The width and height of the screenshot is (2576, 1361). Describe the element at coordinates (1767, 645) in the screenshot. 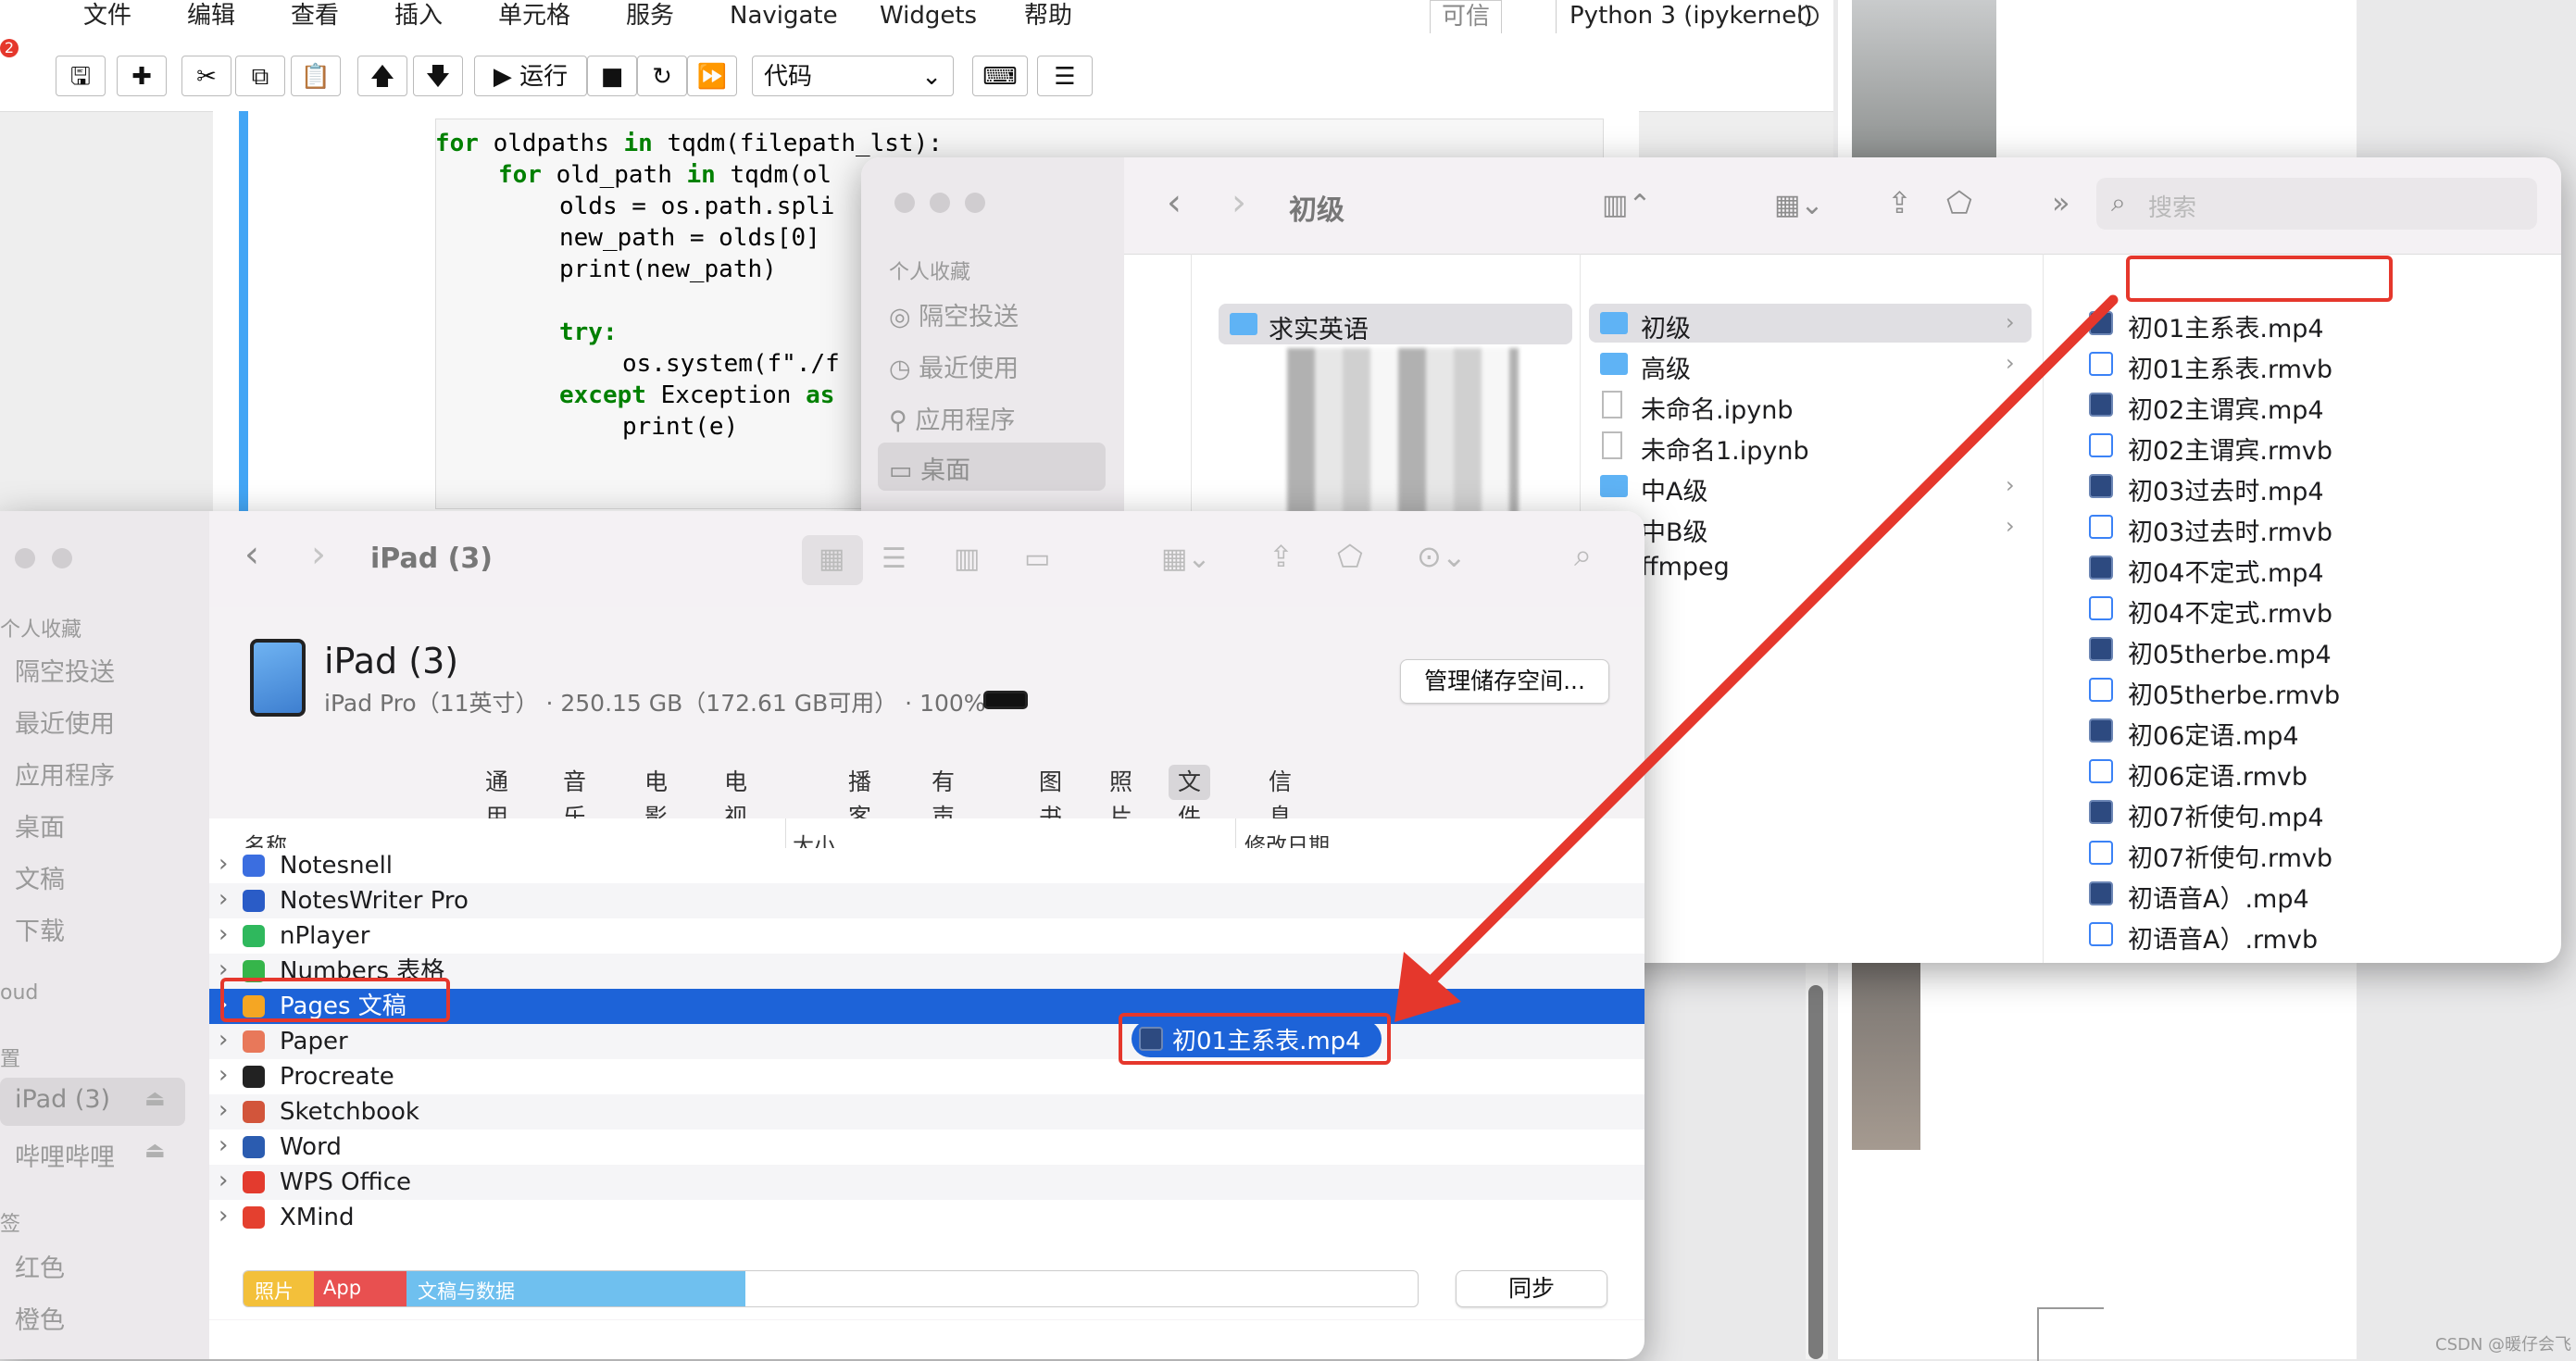

I see `arrow-shaft` at that location.